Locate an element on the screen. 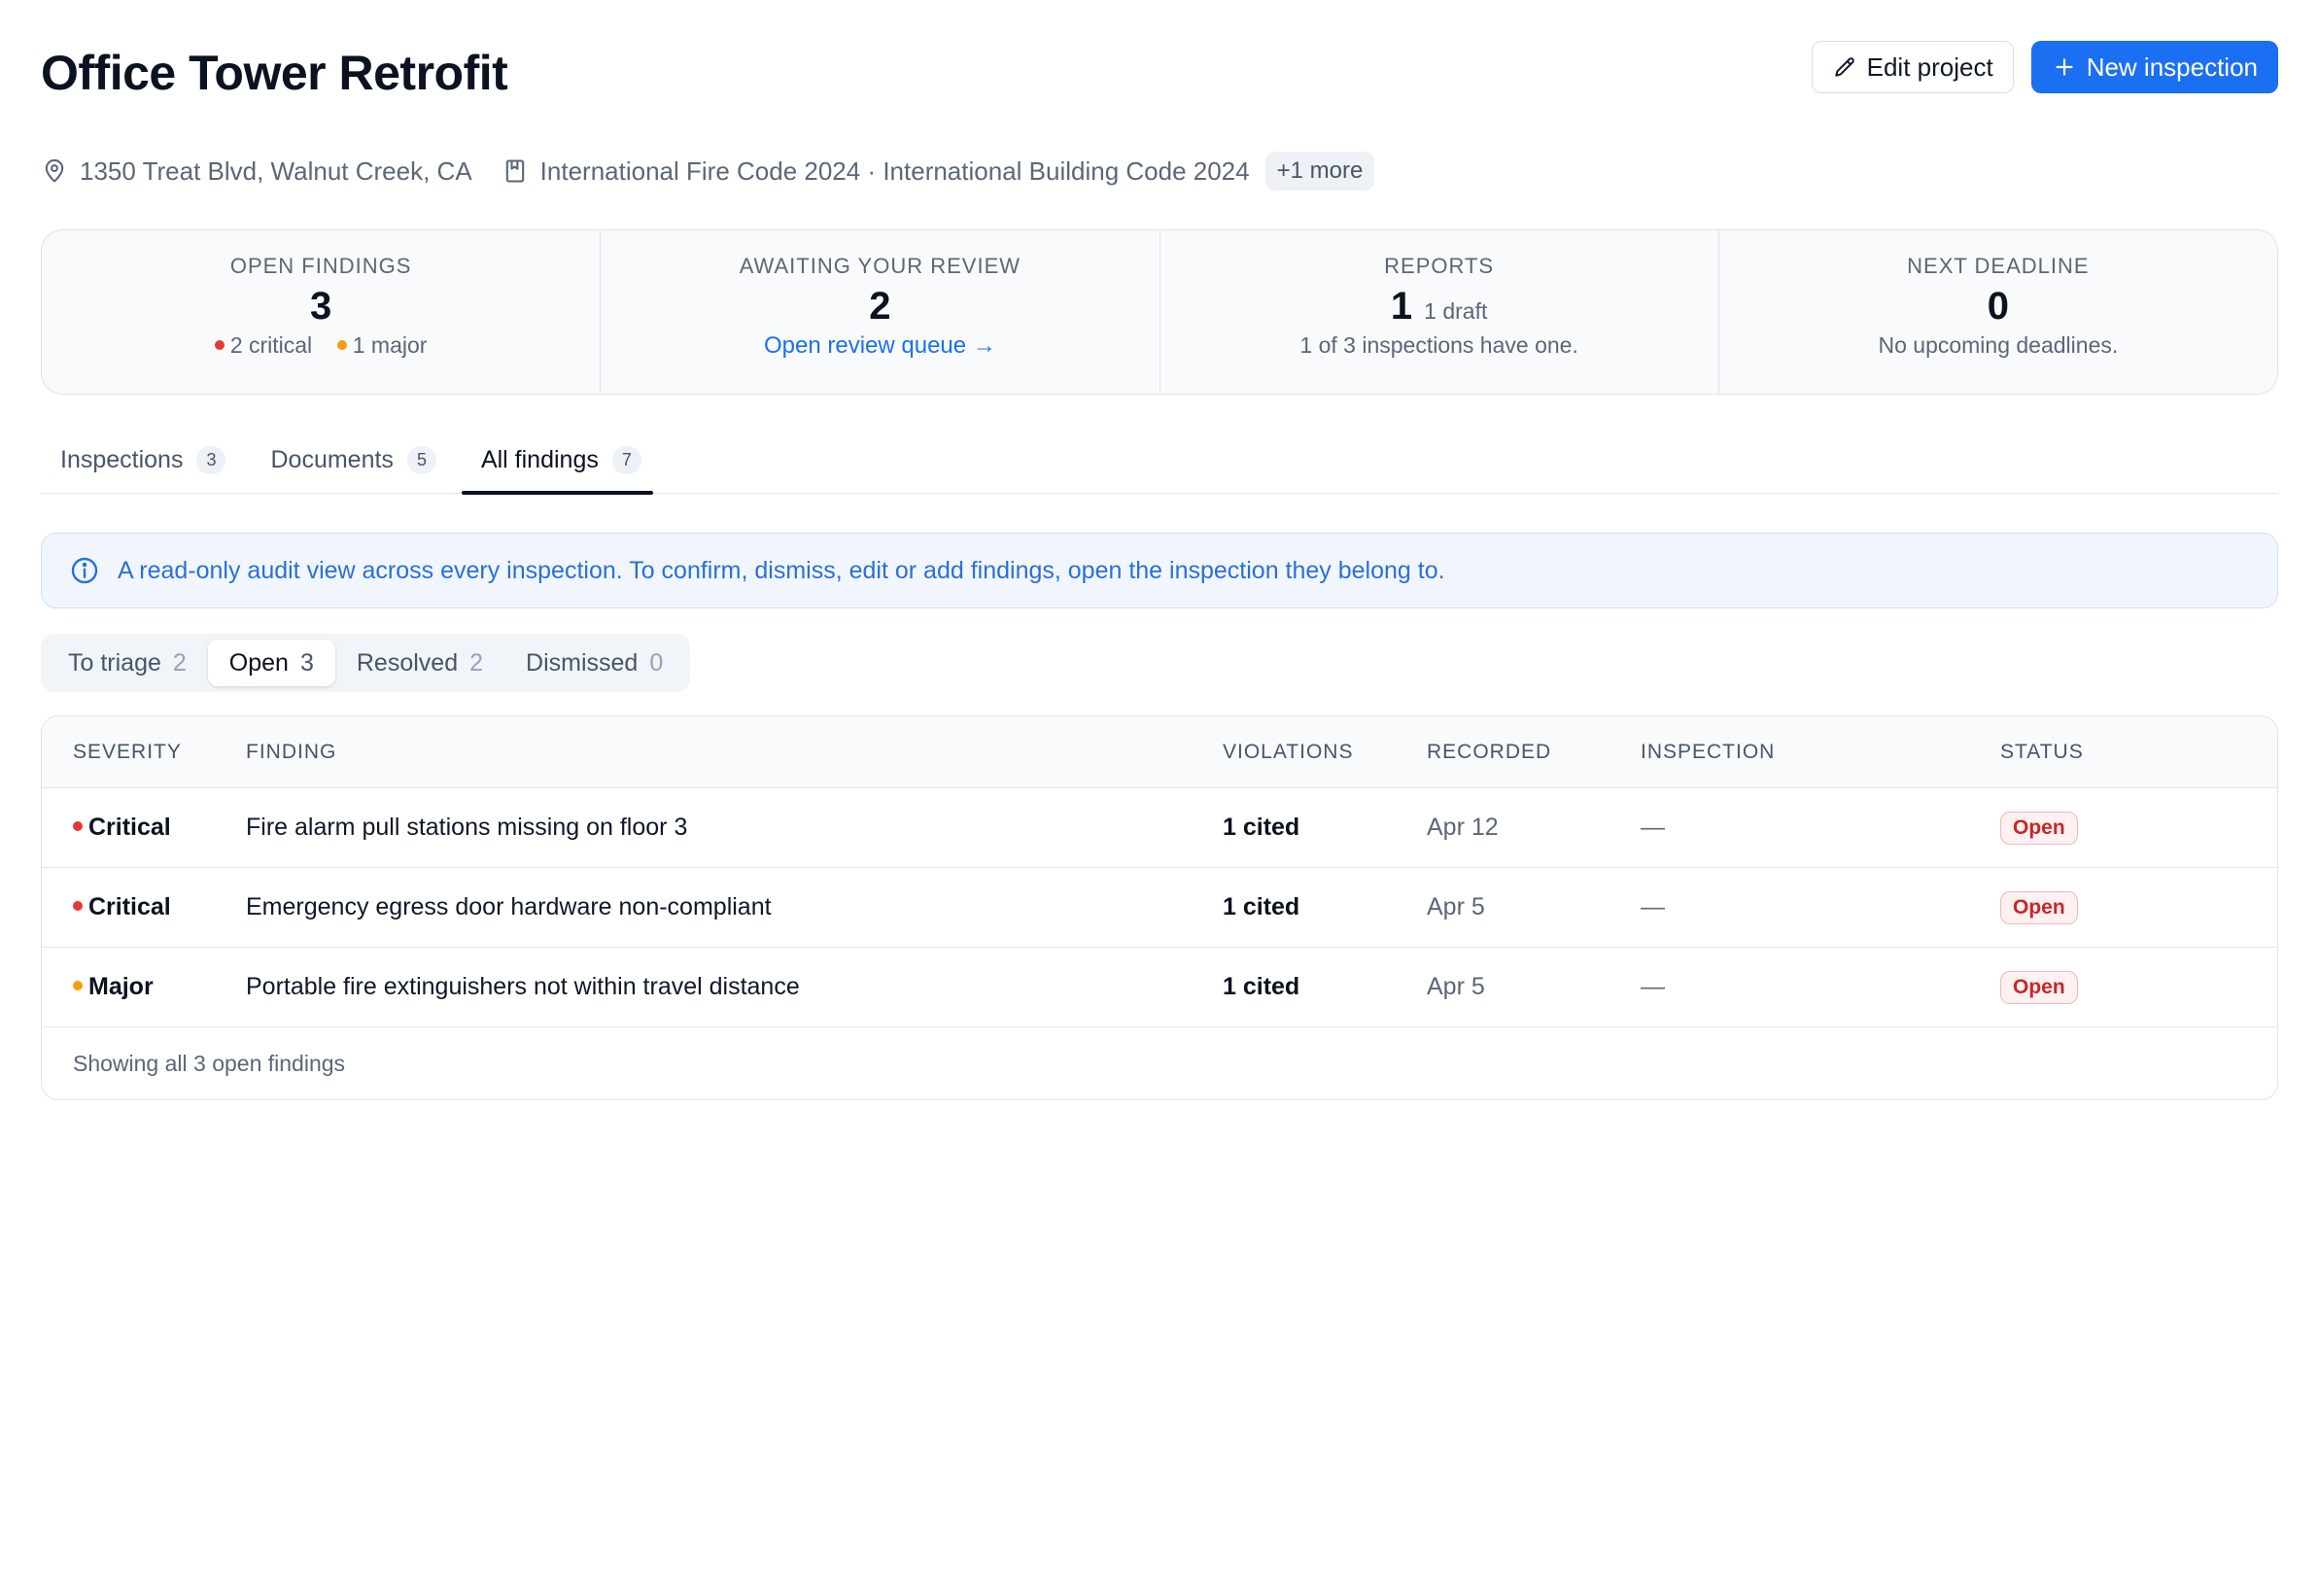 Image resolution: width=2319 pixels, height=1596 pixels. stat-next-deadline: NEXT DEADLINE 0 No upcoming deadlines. is located at coordinates (1998, 312).